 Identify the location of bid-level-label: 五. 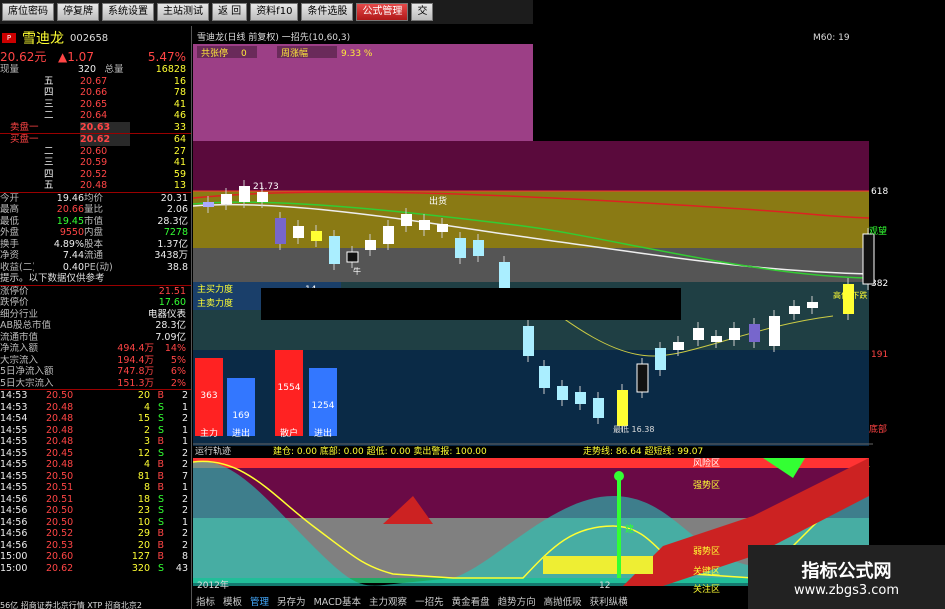
(49, 185).